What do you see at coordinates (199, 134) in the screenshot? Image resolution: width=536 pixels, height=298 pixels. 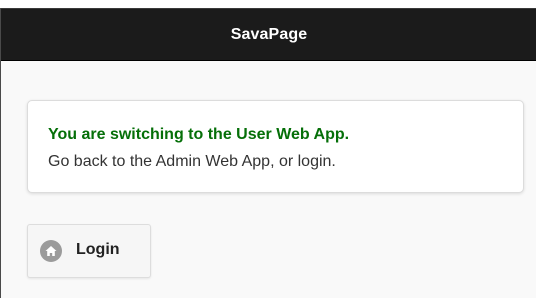 I see `message-title: You are switching to the User Web App.` at bounding box center [199, 134].